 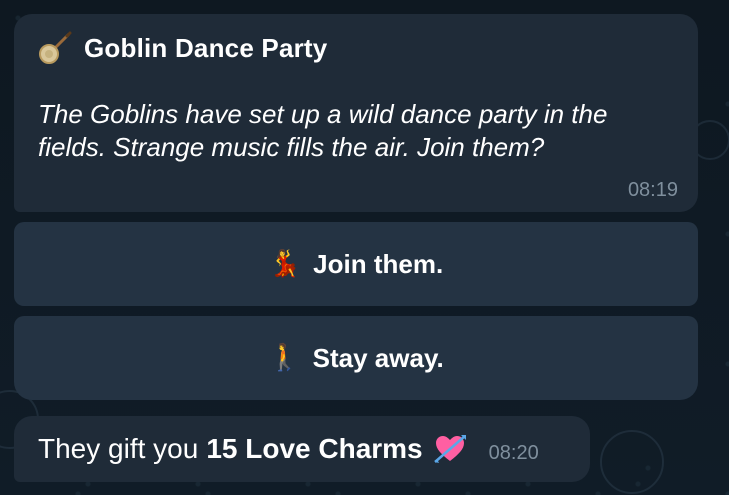 What do you see at coordinates (55, 47) in the screenshot?
I see `banjo-icon` at bounding box center [55, 47].